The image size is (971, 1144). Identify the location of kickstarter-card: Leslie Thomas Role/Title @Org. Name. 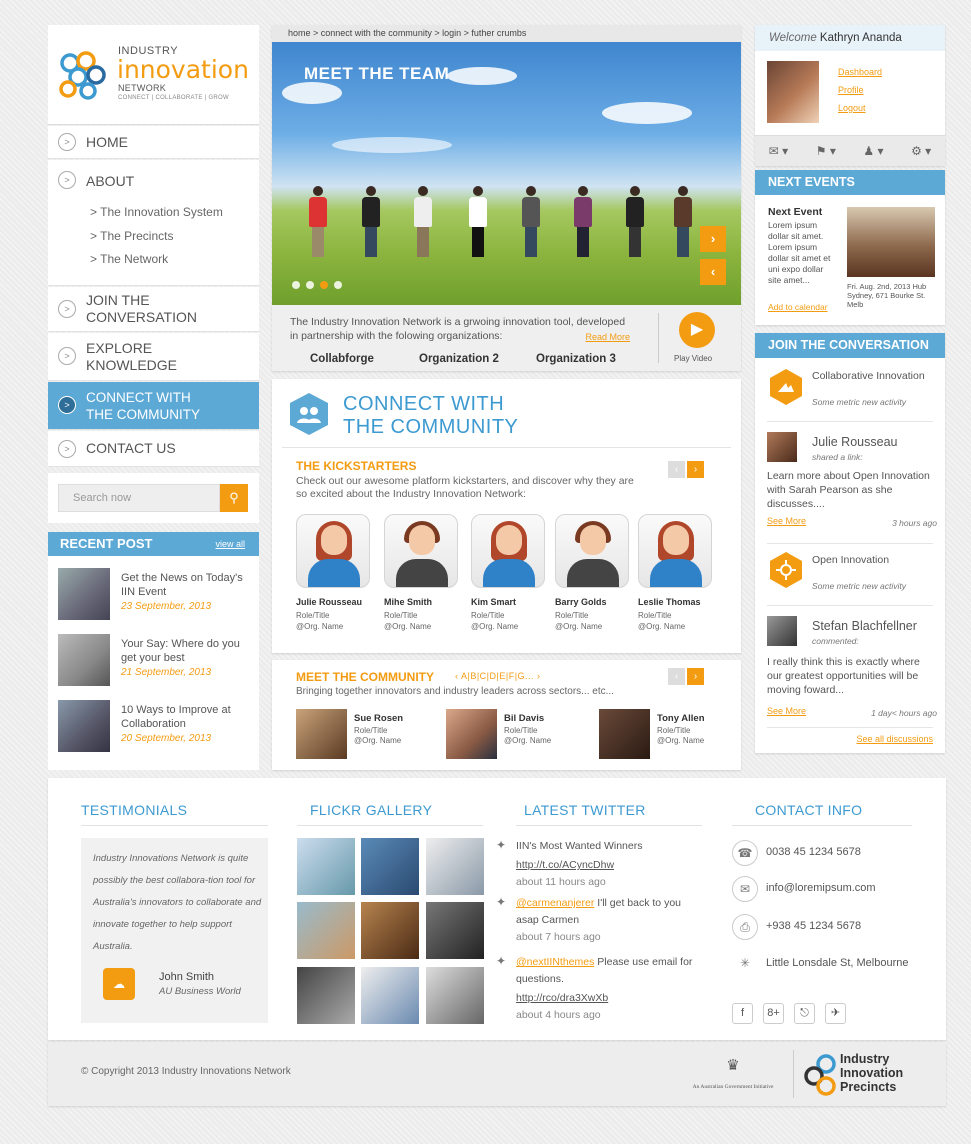
(675, 573).